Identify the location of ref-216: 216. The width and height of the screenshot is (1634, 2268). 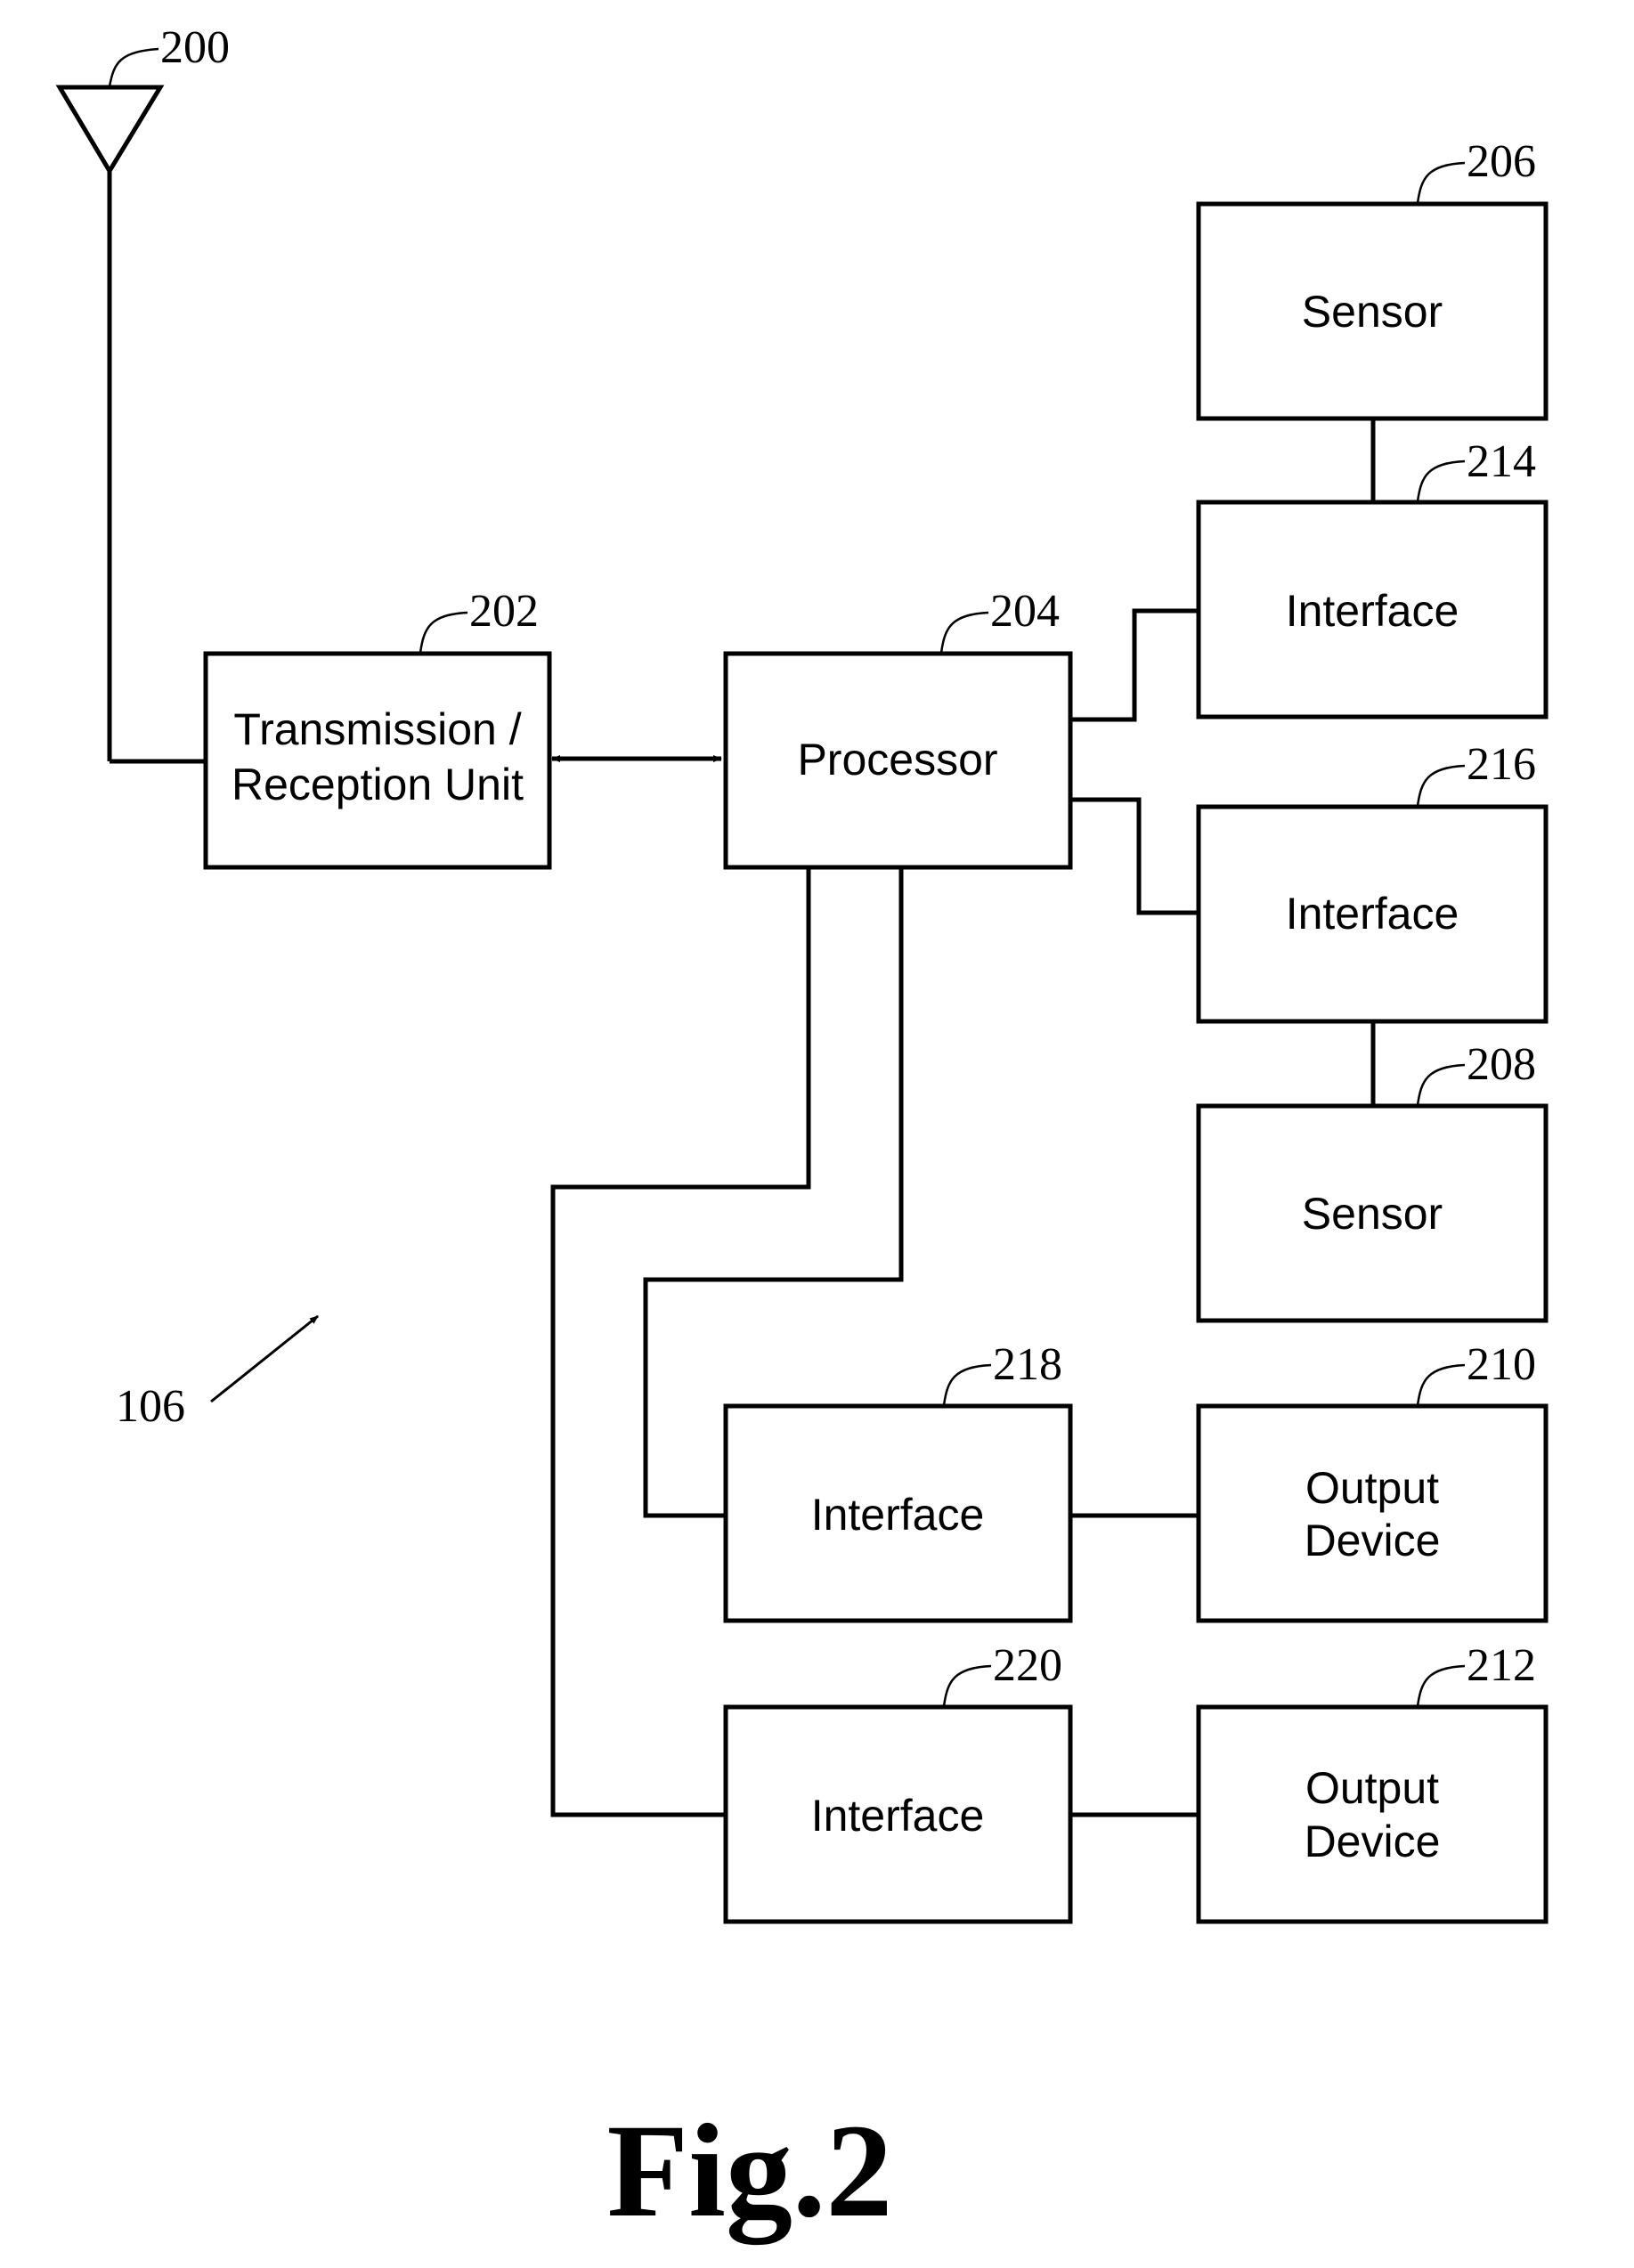
(1501, 764).